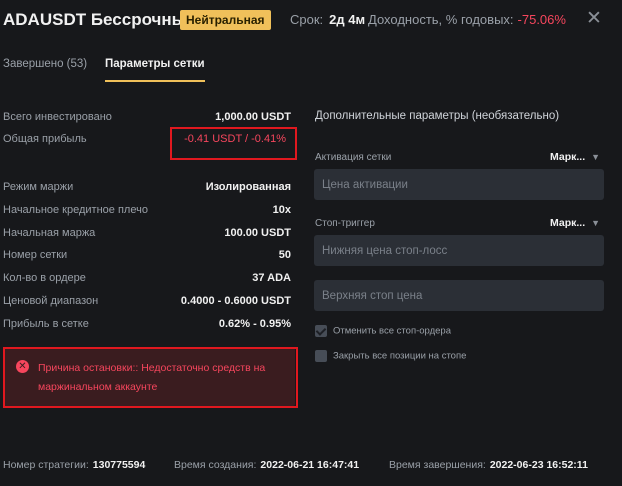 Image resolution: width=622 pixels, height=486 pixels. Describe the element at coordinates (284, 255) in the screenshot. I see `param-value: 50` at that location.